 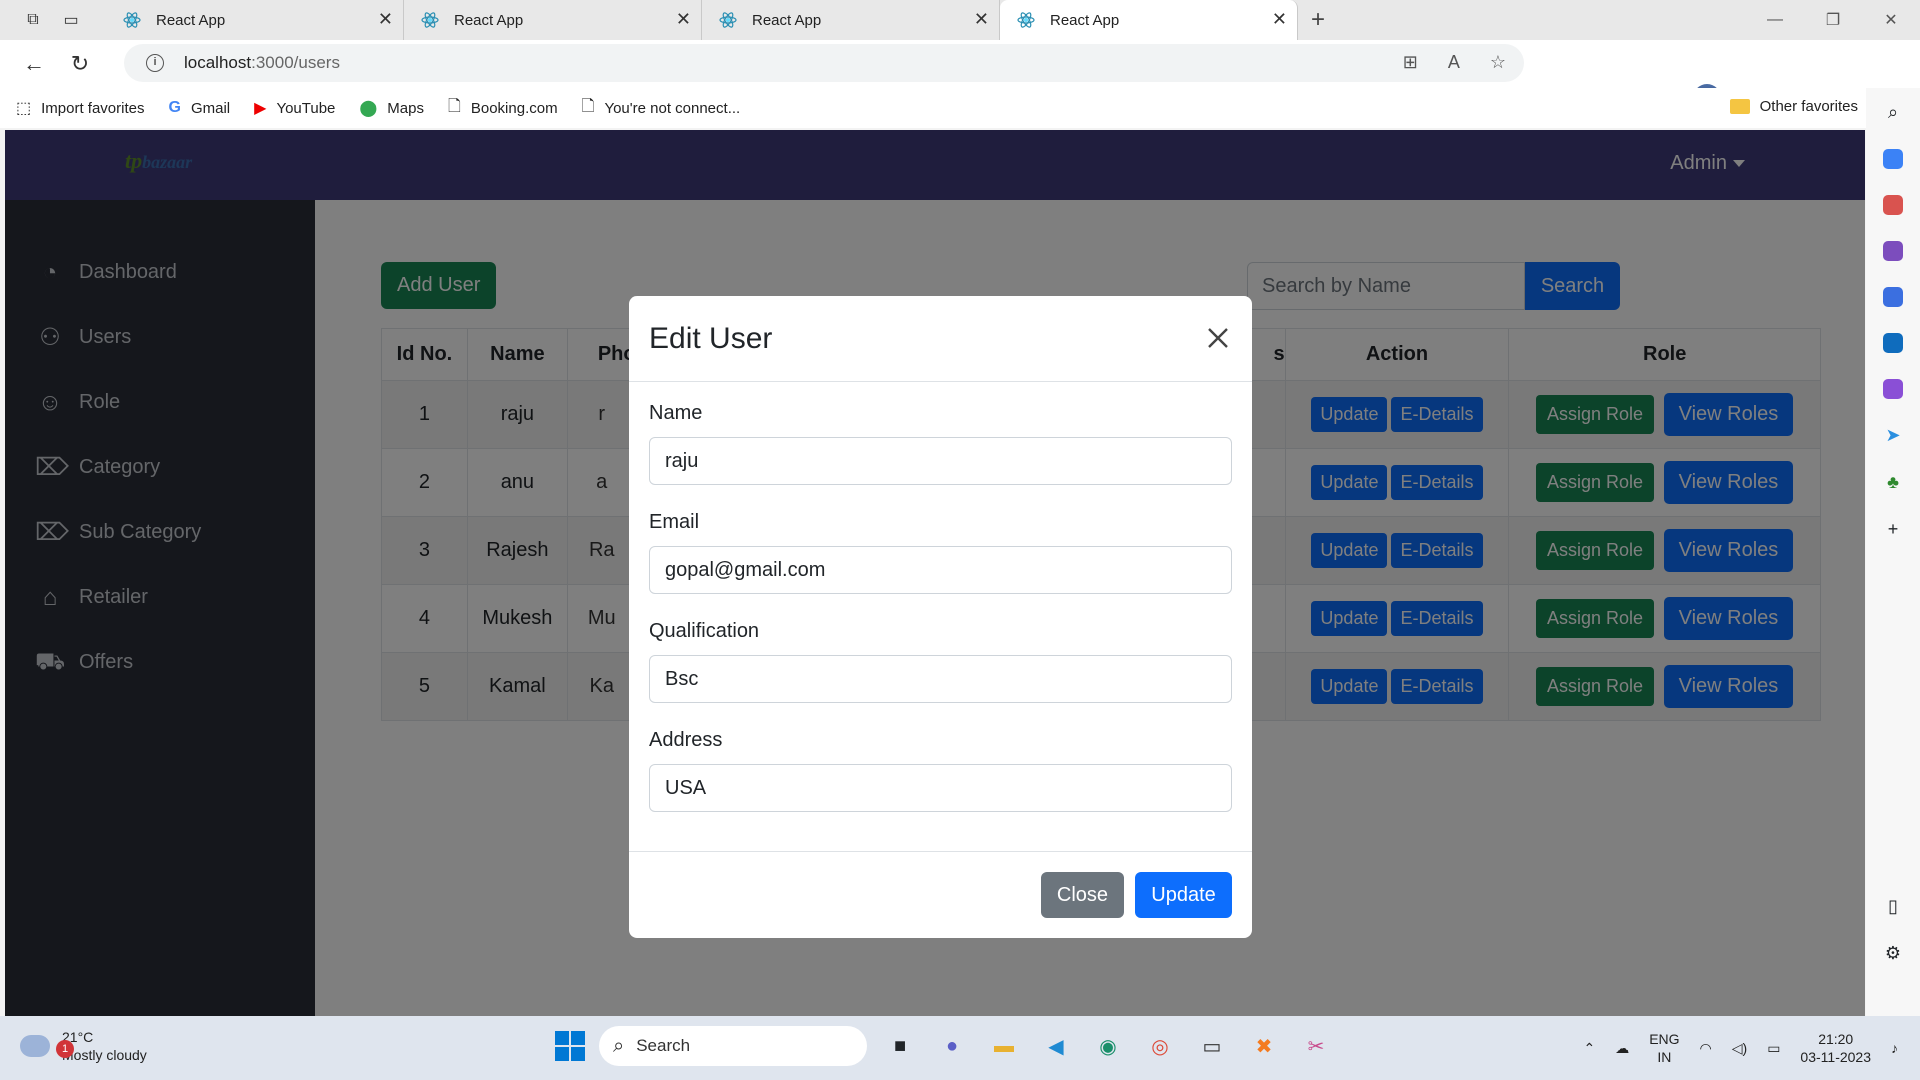 What do you see at coordinates (1149, 20) in the screenshot?
I see `browser-tab-active: React App ✕` at bounding box center [1149, 20].